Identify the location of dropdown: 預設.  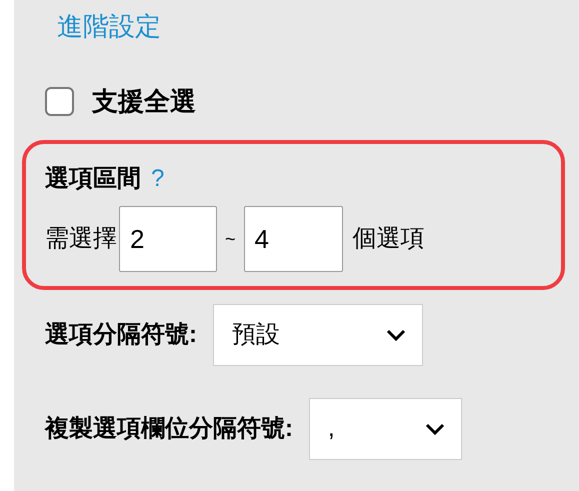
(318, 335).